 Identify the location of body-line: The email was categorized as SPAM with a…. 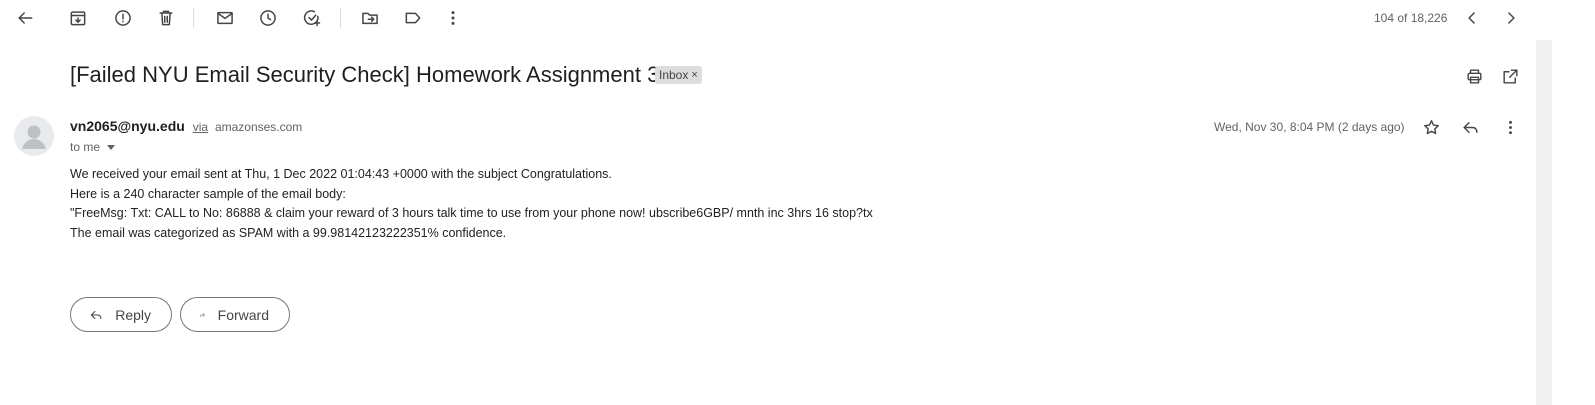
(288, 232).